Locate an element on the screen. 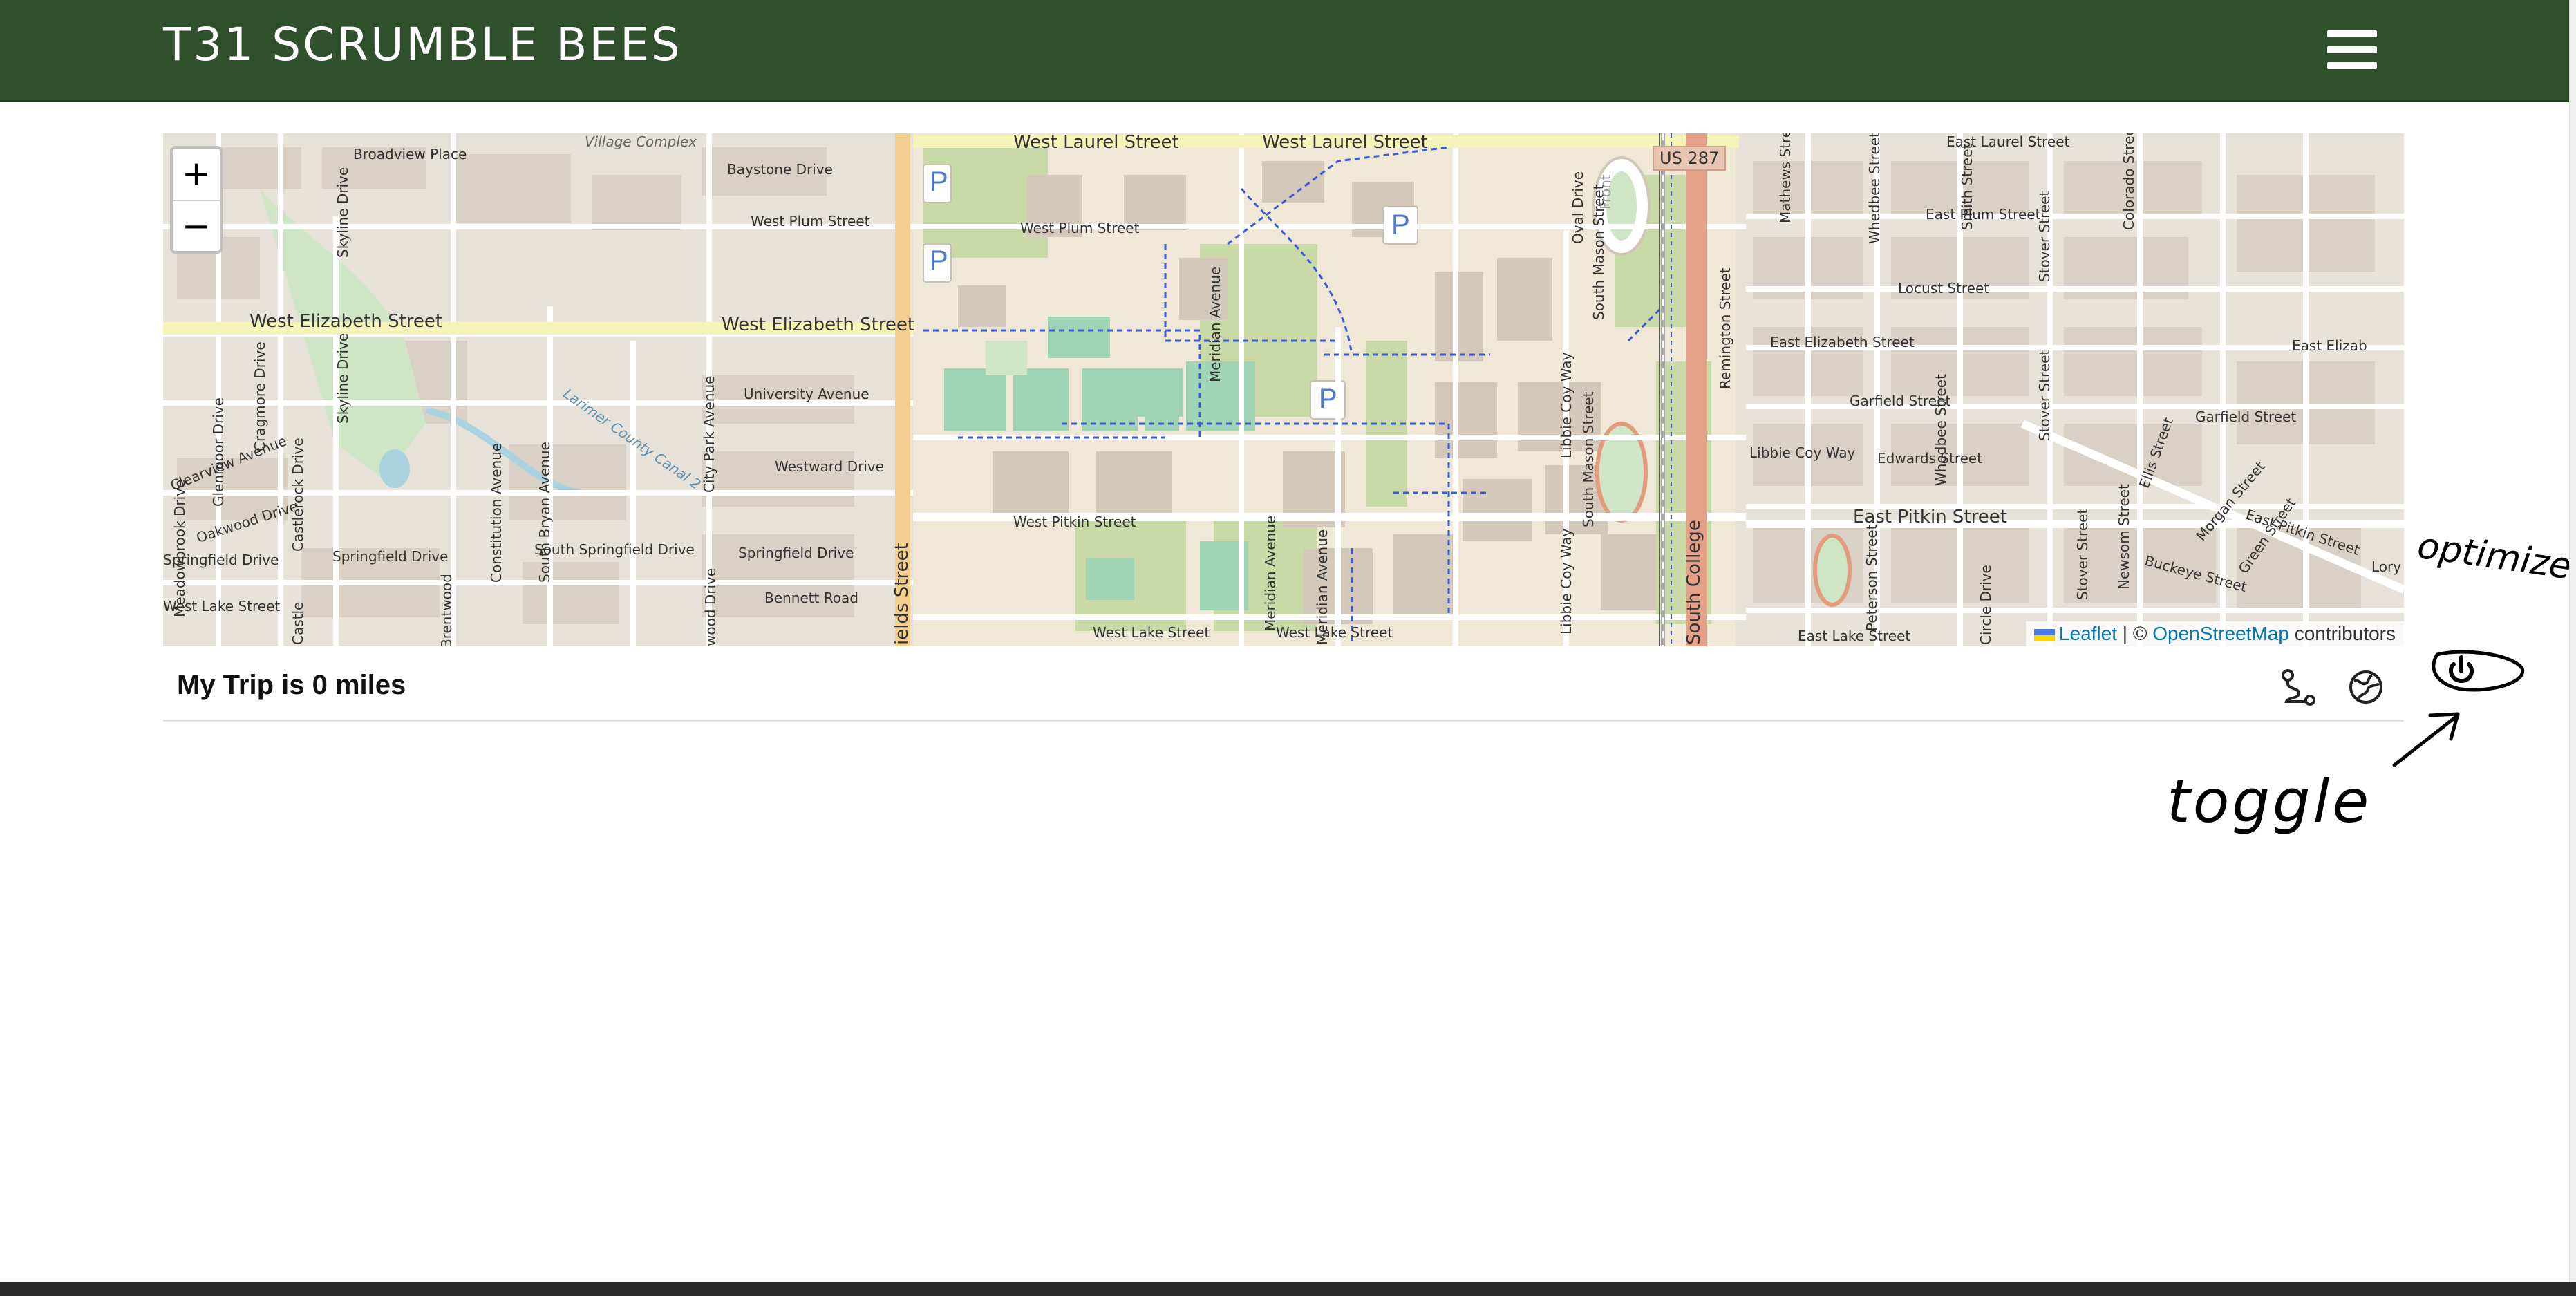 The height and width of the screenshot is (1296, 2576). trip-distance-title: My Trip is 0 miles is located at coordinates (291, 685).